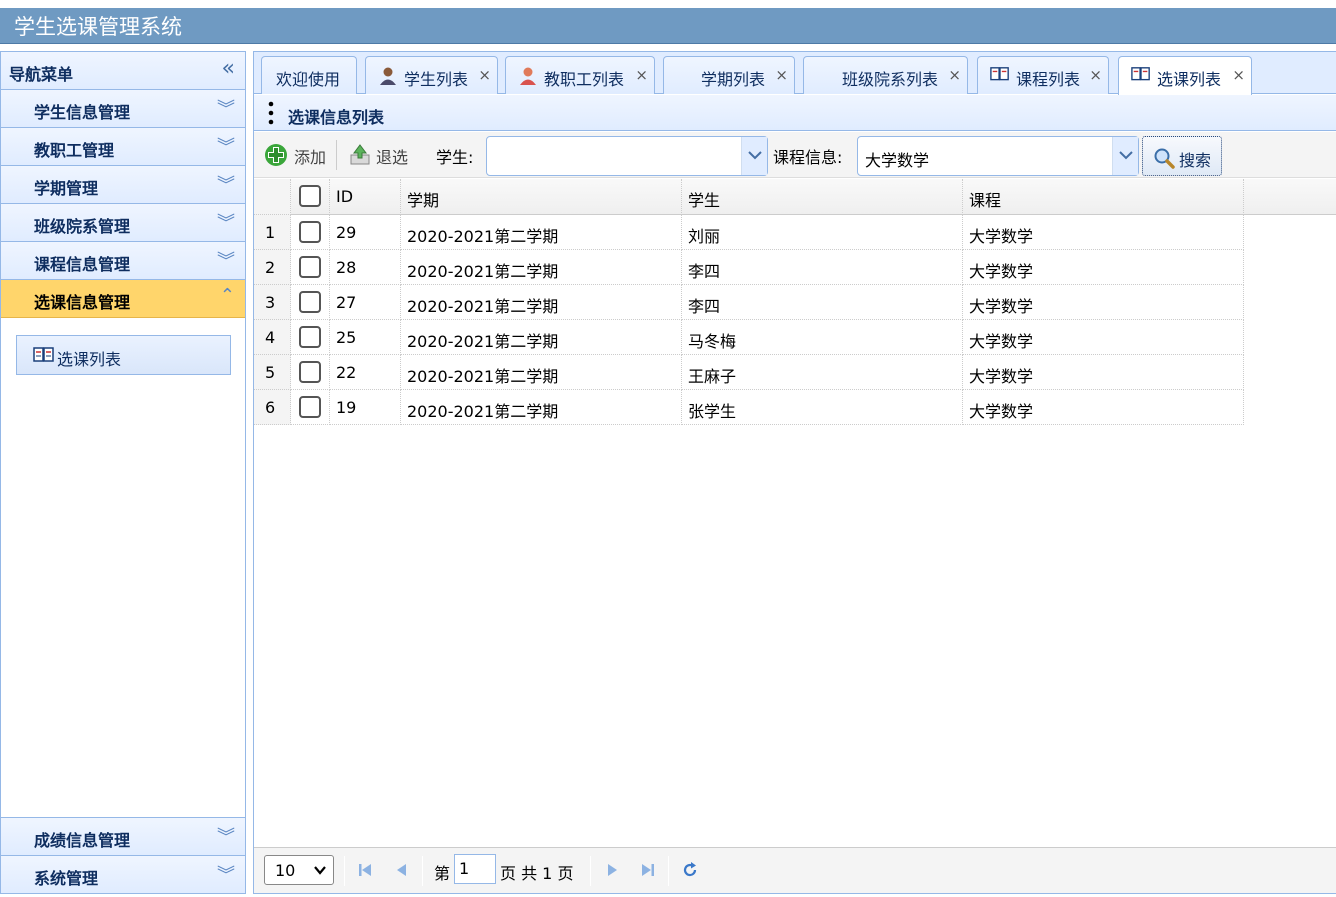 The height and width of the screenshot is (897, 1336). I want to click on page-size-select: 10, so click(299, 870).